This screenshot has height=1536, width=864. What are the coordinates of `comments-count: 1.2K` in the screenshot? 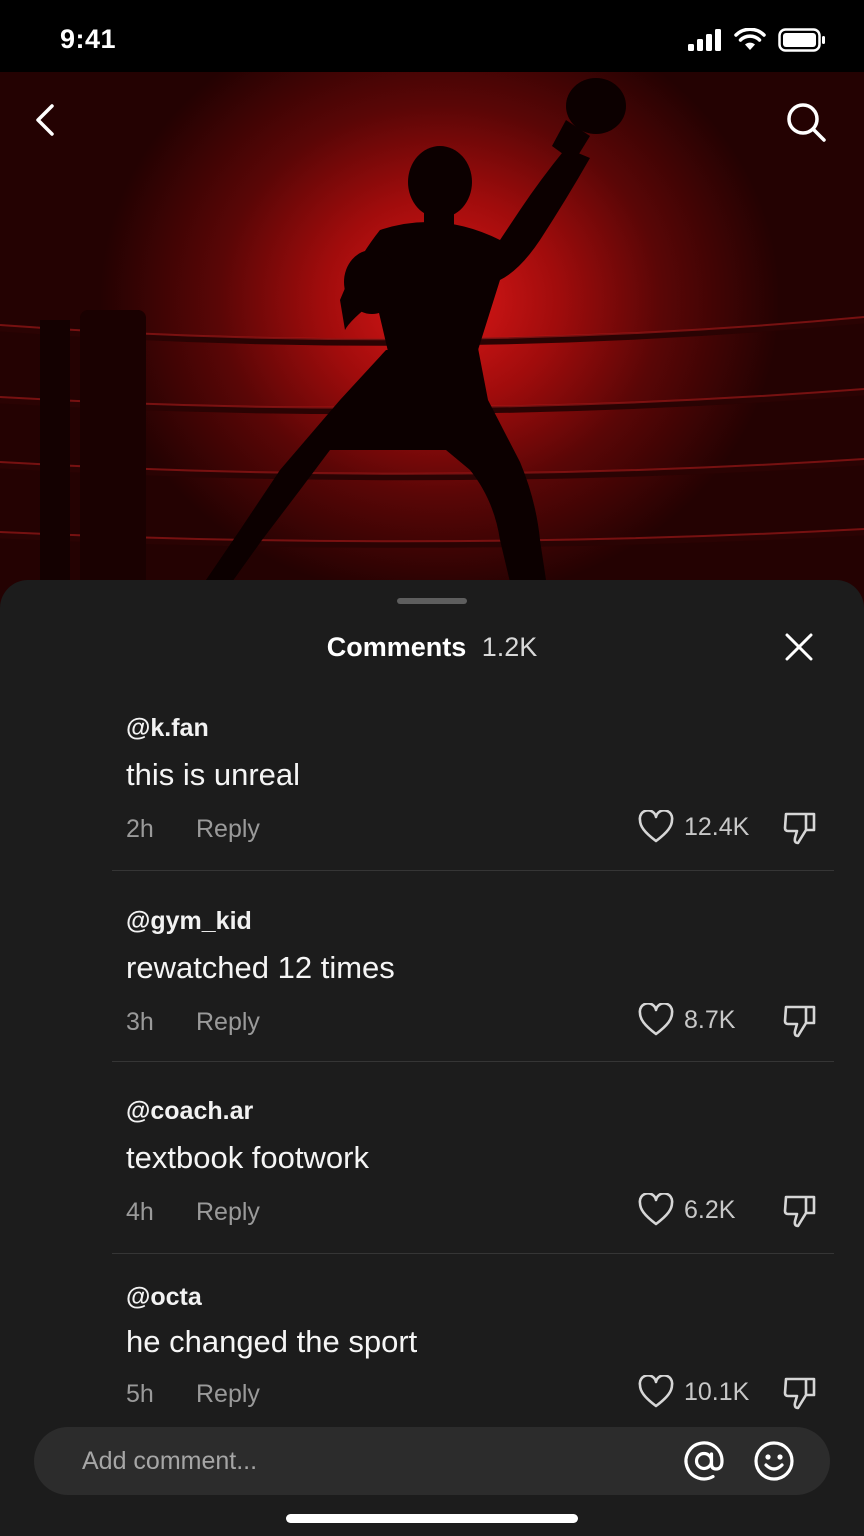 It's located at (509, 647).